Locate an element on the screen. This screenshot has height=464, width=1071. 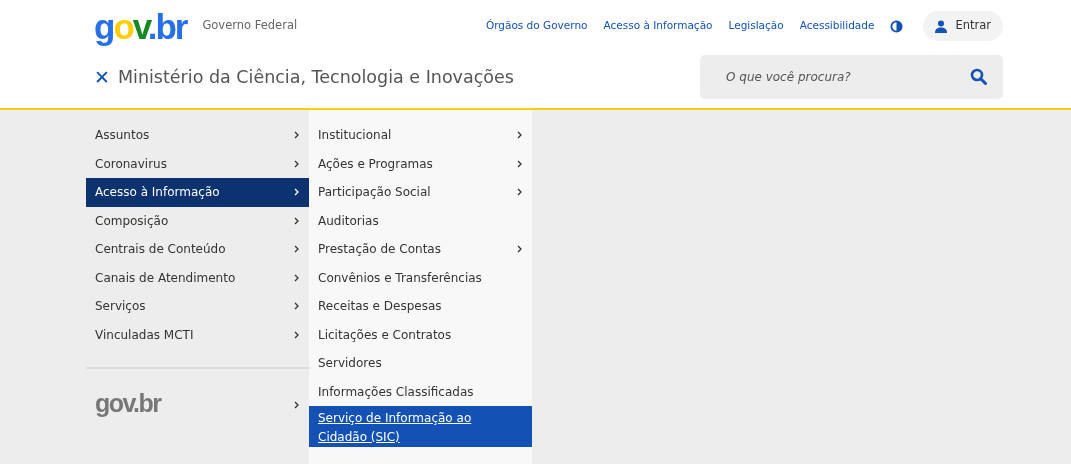
menu-item: Serviço de Informação ao Cidadão (SIC) is located at coordinates (420, 426).